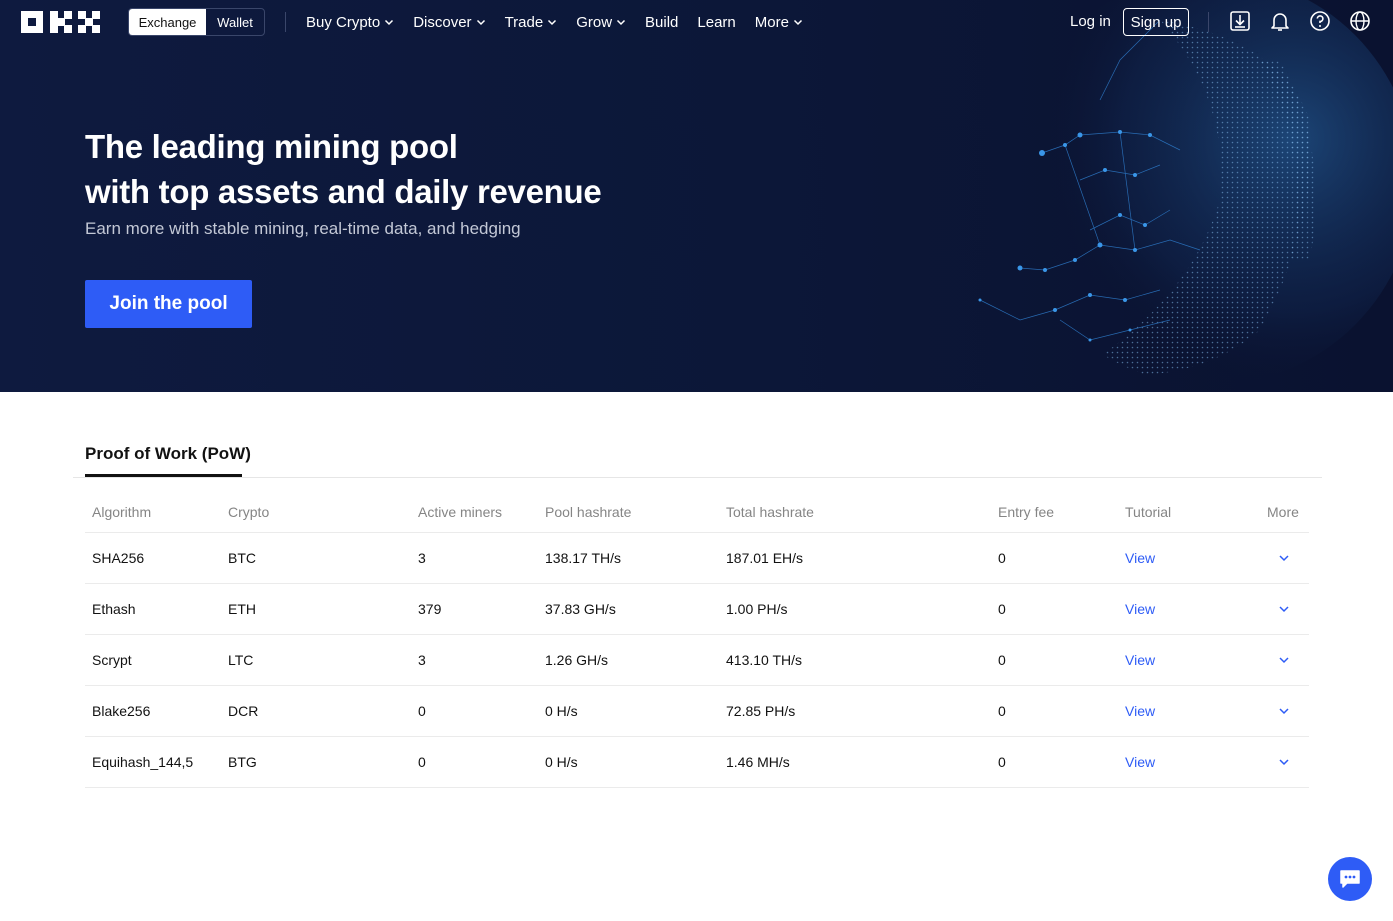 This screenshot has width=1393, height=921. Describe the element at coordinates (1148, 512) in the screenshot. I see `column-header-tutorial: Tutorial` at that location.